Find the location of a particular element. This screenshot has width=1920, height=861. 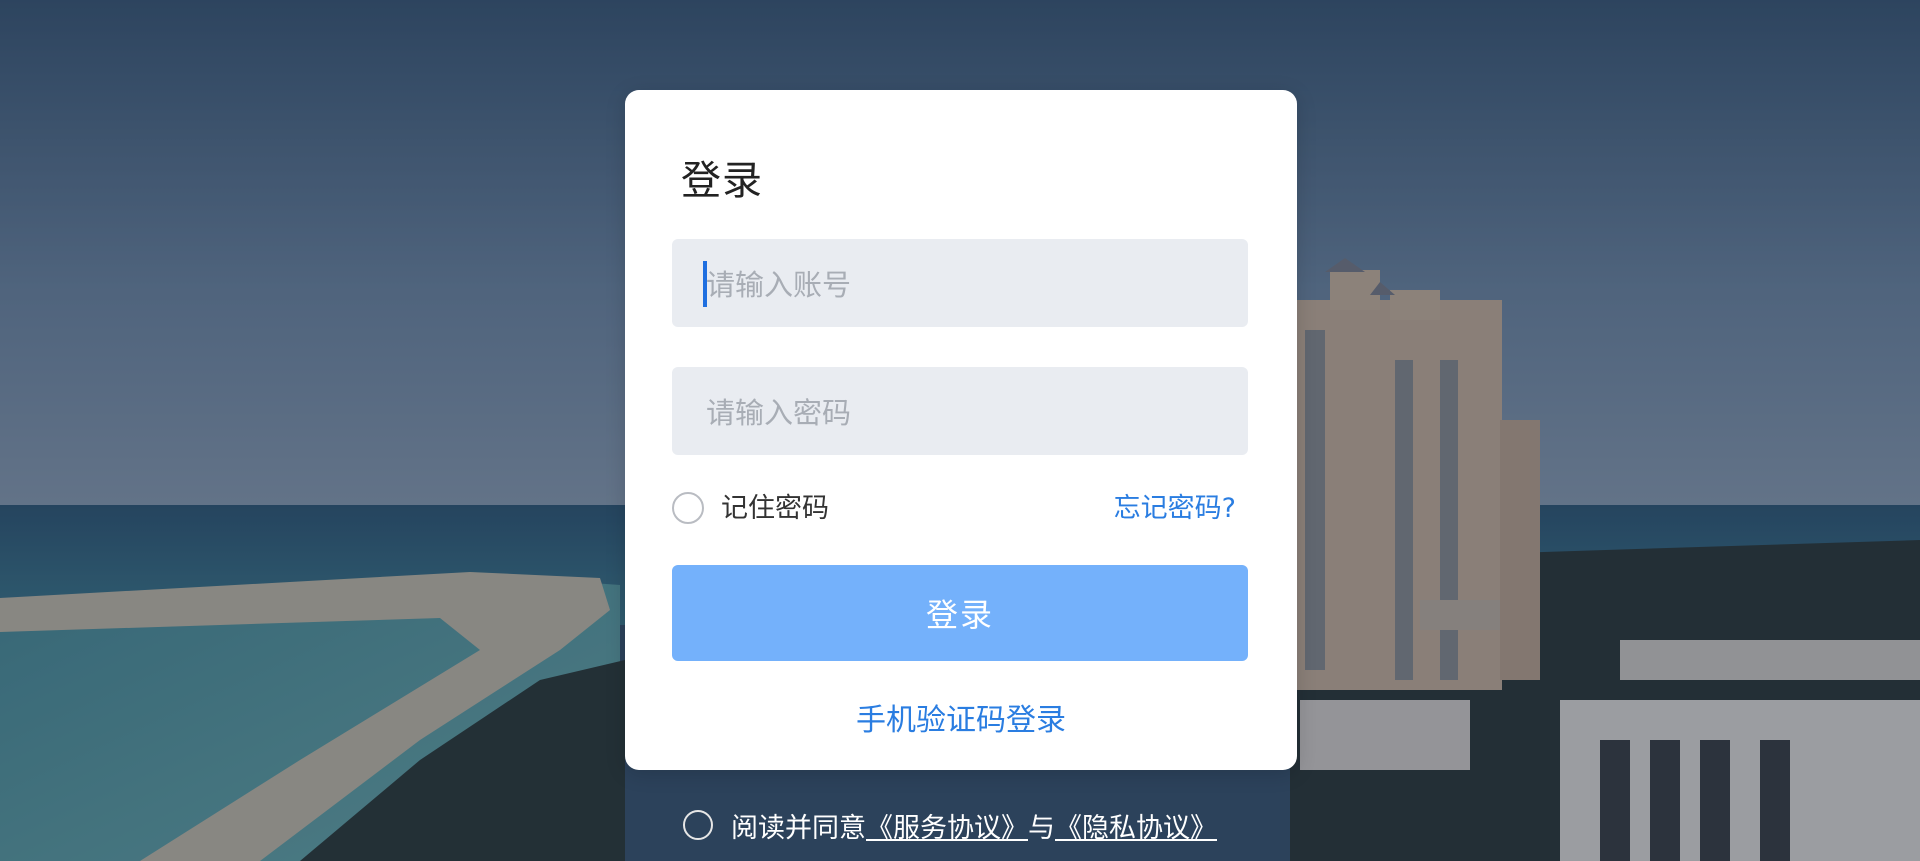

login-title: 登录 is located at coordinates (722, 181).